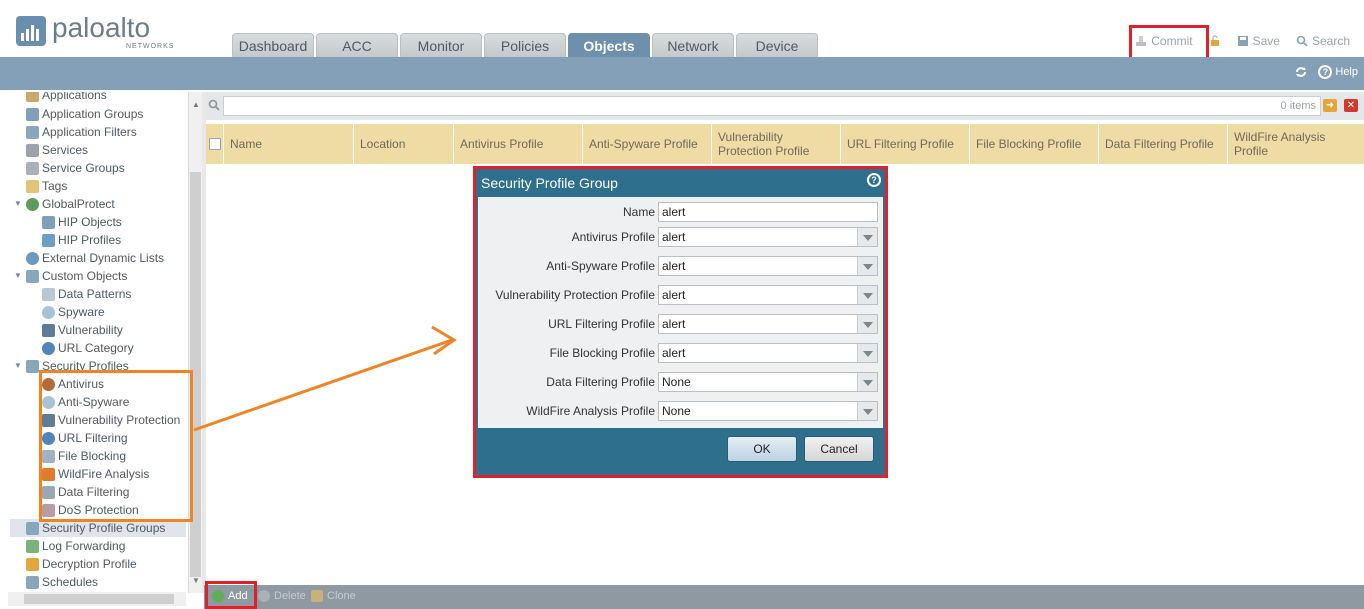  I want to click on column-name: Name, so click(289, 144).